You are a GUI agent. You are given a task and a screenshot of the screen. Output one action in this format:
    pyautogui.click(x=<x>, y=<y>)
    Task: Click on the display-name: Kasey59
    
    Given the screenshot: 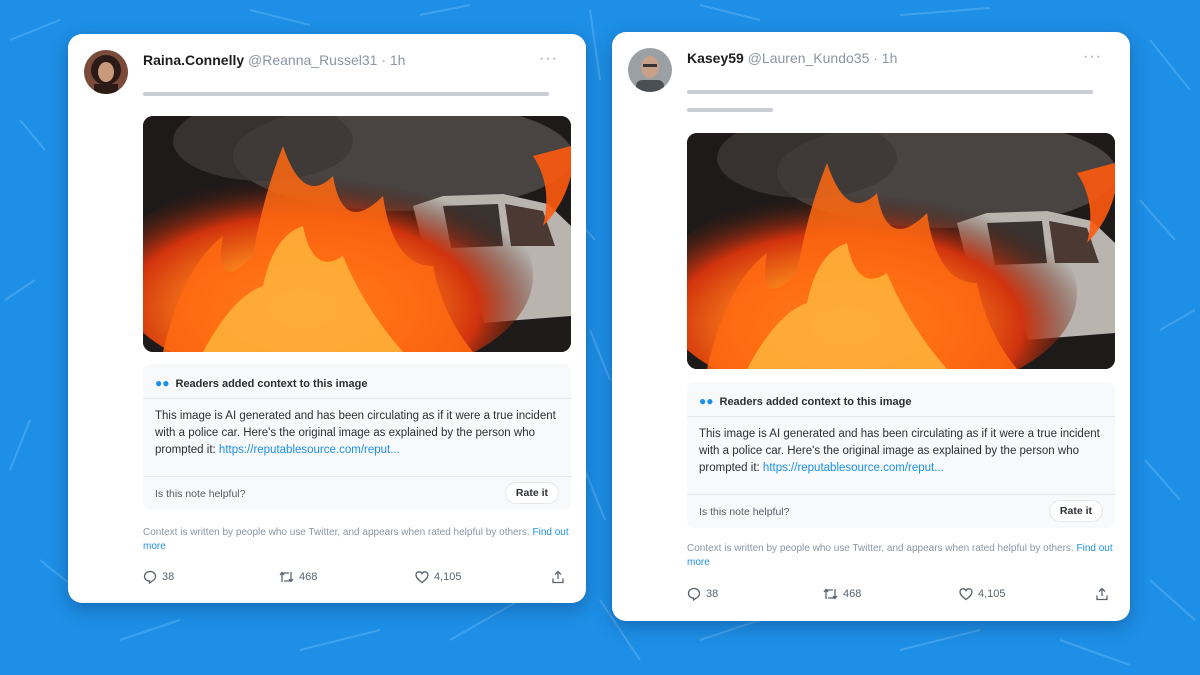 What is the action you would take?
    pyautogui.click(x=715, y=58)
    